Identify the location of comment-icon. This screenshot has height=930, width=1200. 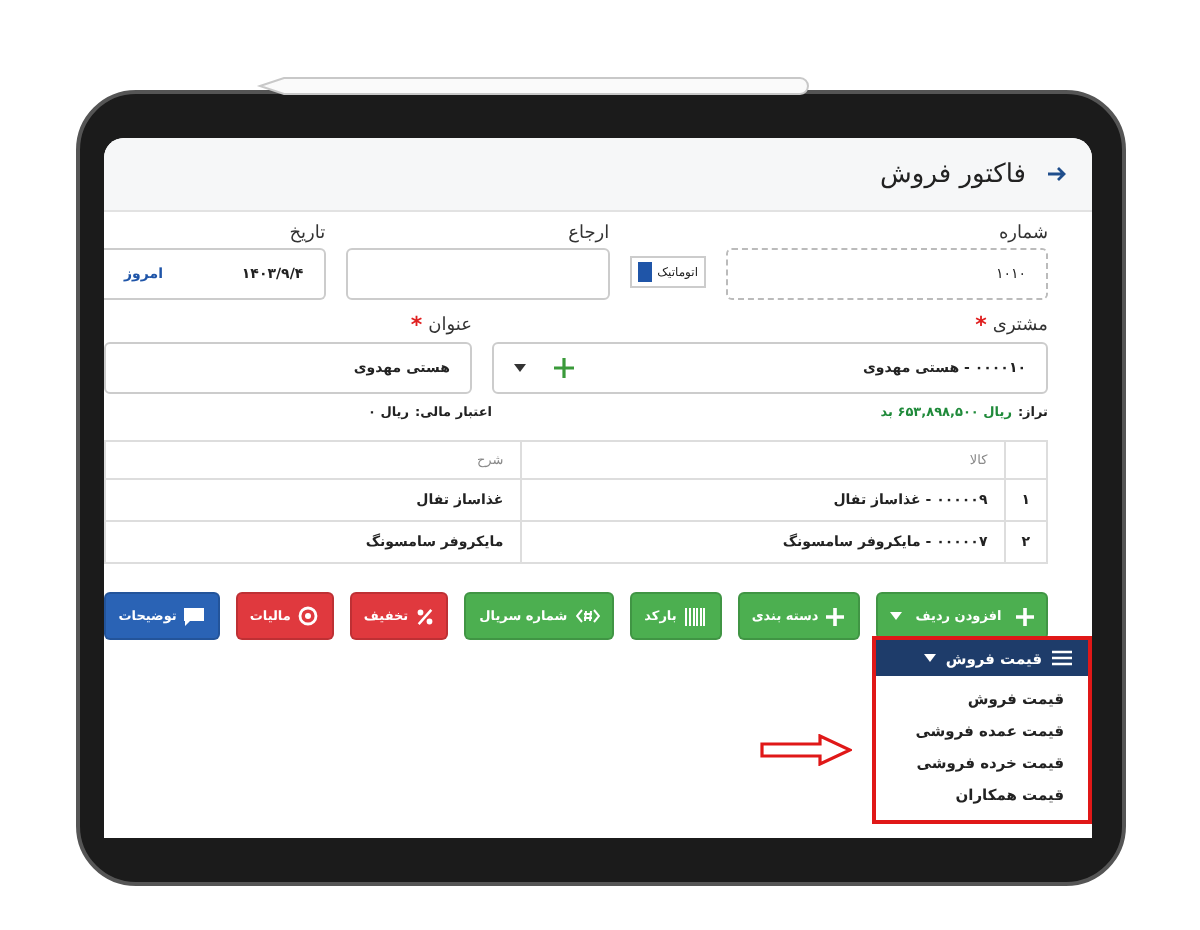
(194, 616).